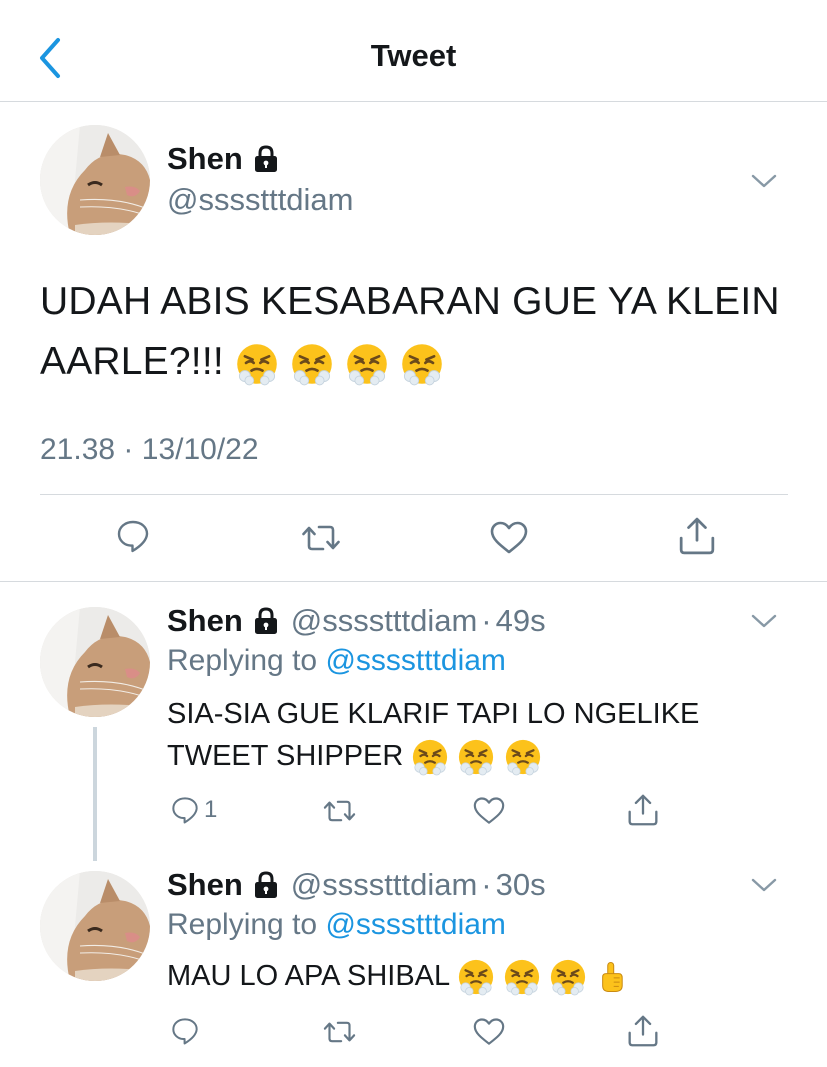 This screenshot has width=827, height=1067. I want to click on reply-time: 49s, so click(521, 621).